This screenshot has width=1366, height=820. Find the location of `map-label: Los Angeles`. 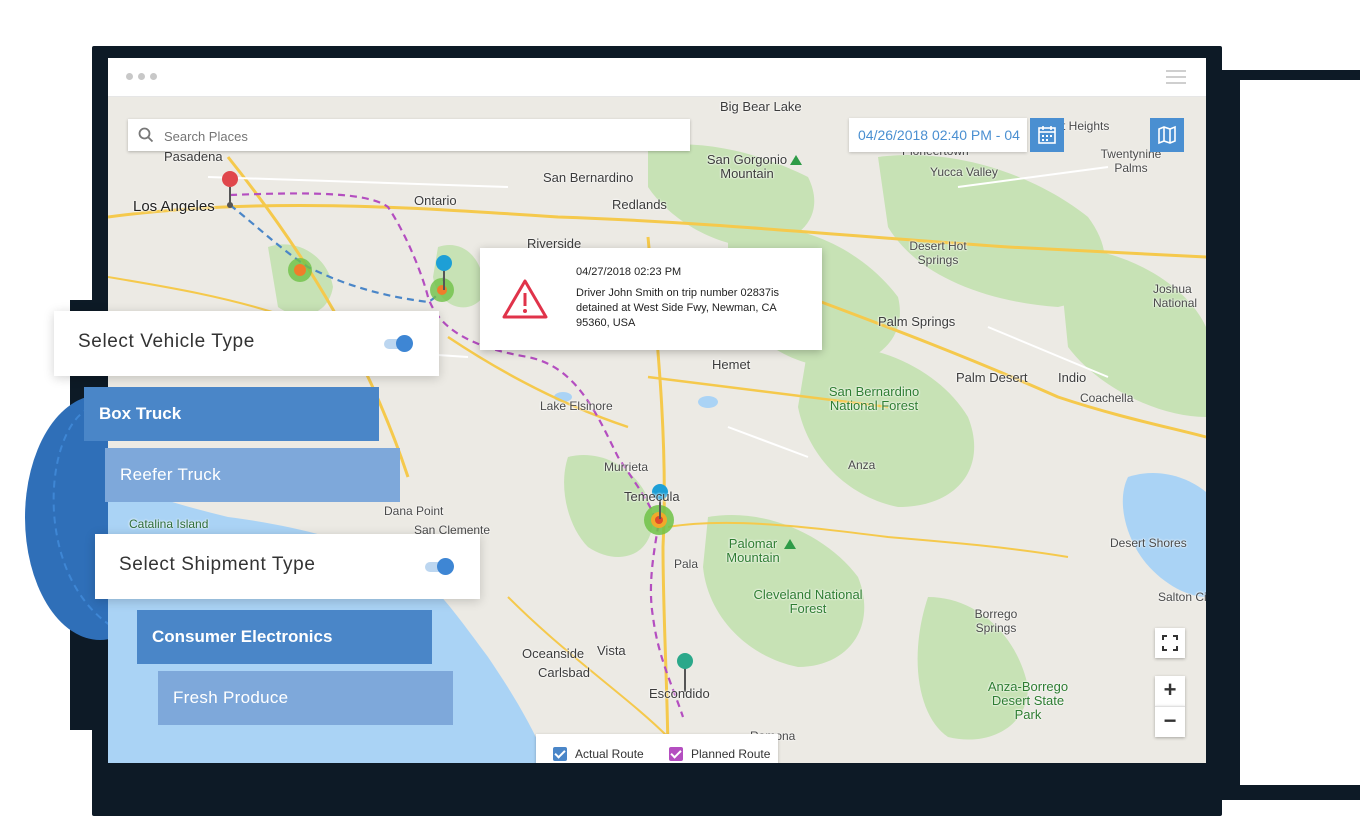

map-label: Los Angeles is located at coordinates (174, 206).